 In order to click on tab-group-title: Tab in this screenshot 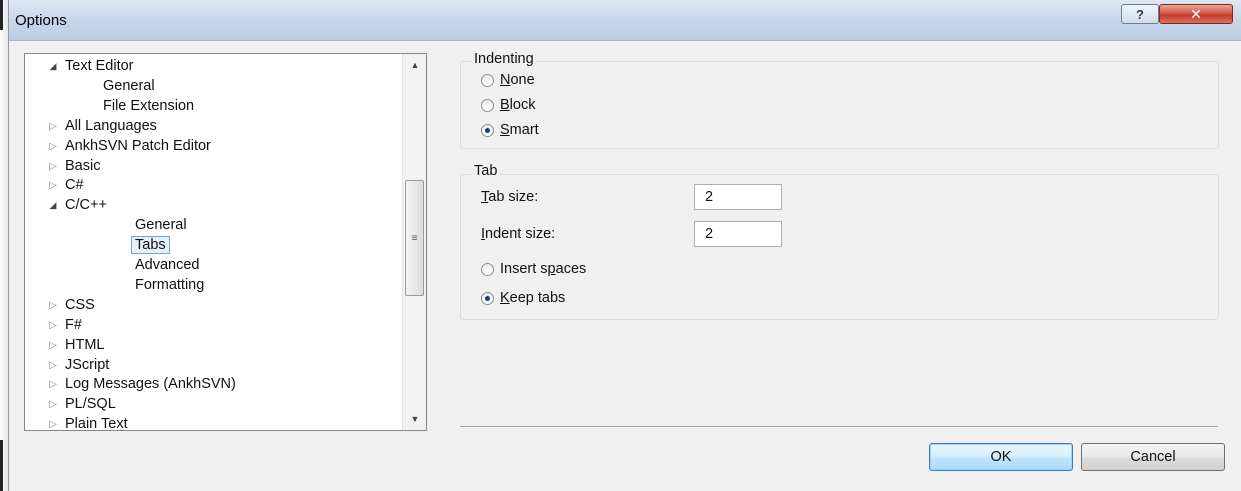, I will do `click(486, 171)`.